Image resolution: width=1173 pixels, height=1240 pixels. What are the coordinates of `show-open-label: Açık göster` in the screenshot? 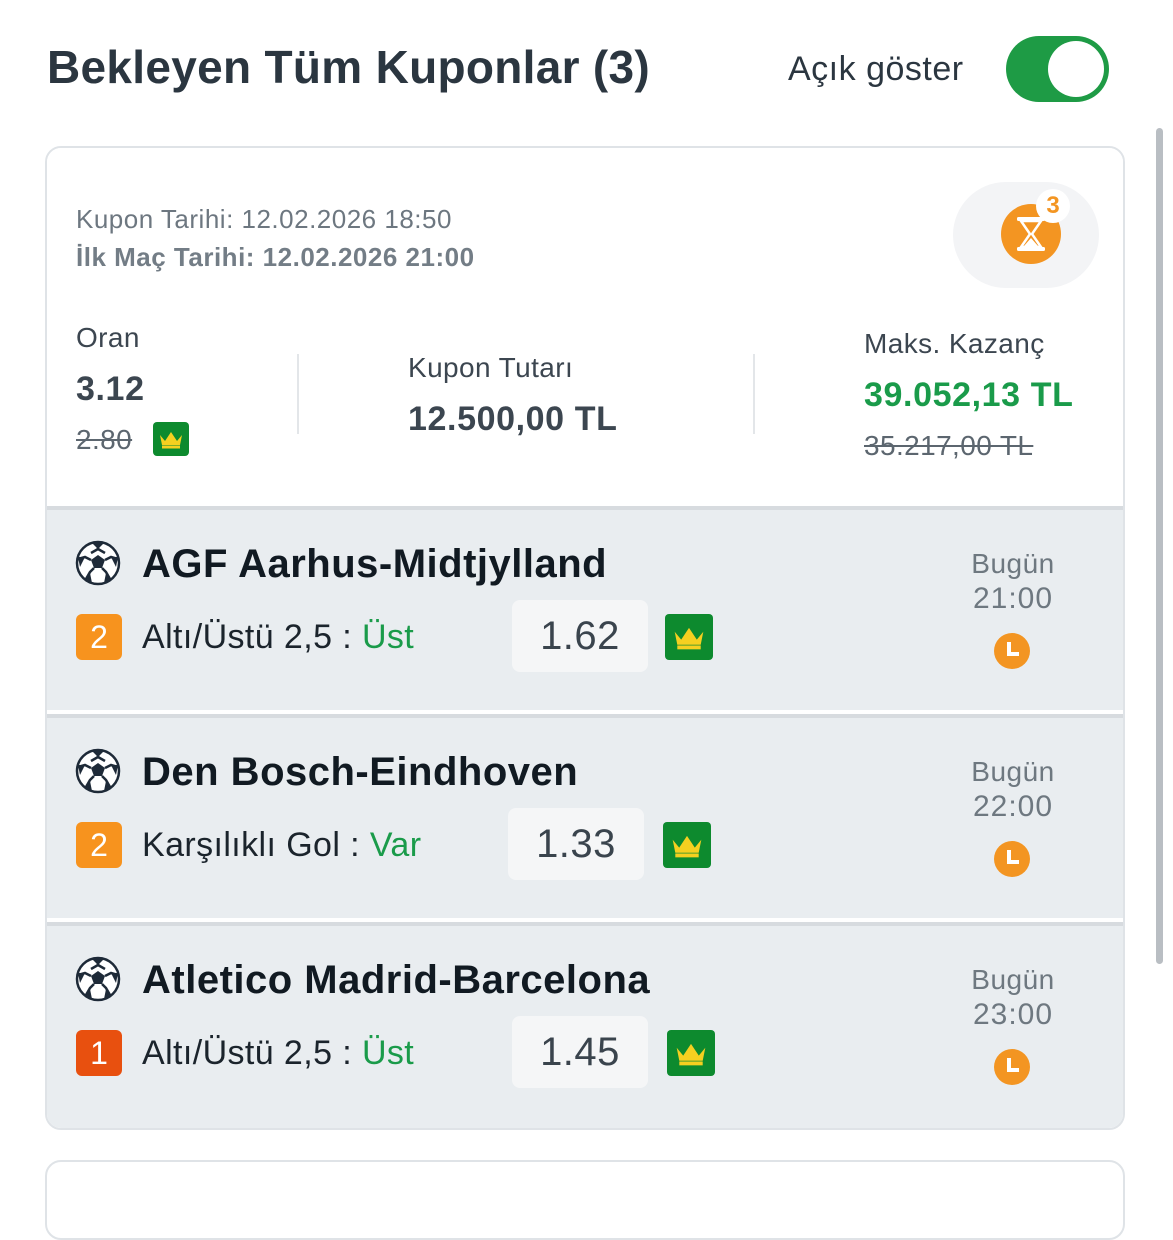 It's located at (876, 69).